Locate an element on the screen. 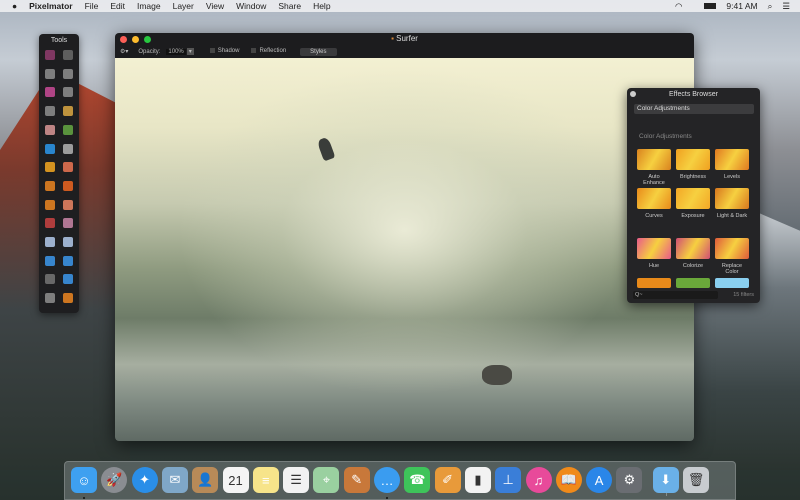 Image resolution: width=800 pixels, height=500 pixels. effects-title: Effects Browser is located at coordinates (693, 94).